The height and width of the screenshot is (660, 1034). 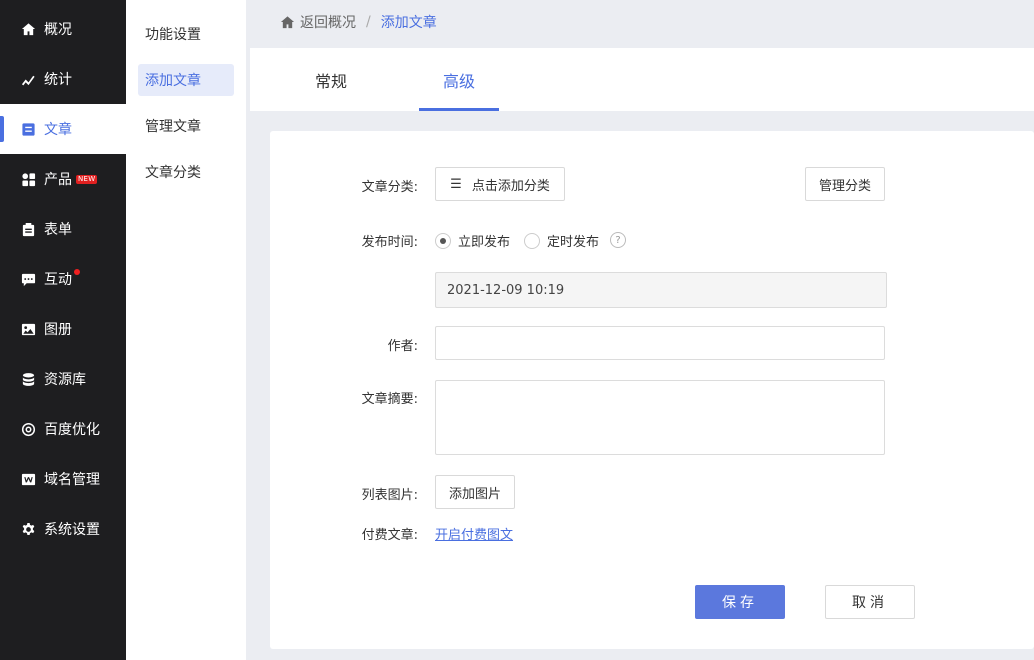 What do you see at coordinates (389, 399) in the screenshot?
I see `summary-label: 文章摘要:` at bounding box center [389, 399].